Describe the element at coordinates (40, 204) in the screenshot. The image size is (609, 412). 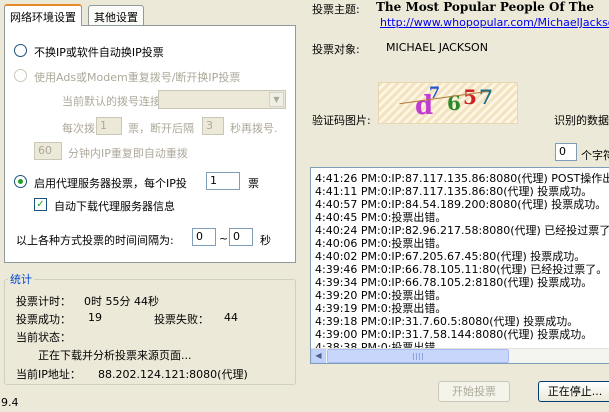
I see `auto-download-checkbox: ✓` at that location.